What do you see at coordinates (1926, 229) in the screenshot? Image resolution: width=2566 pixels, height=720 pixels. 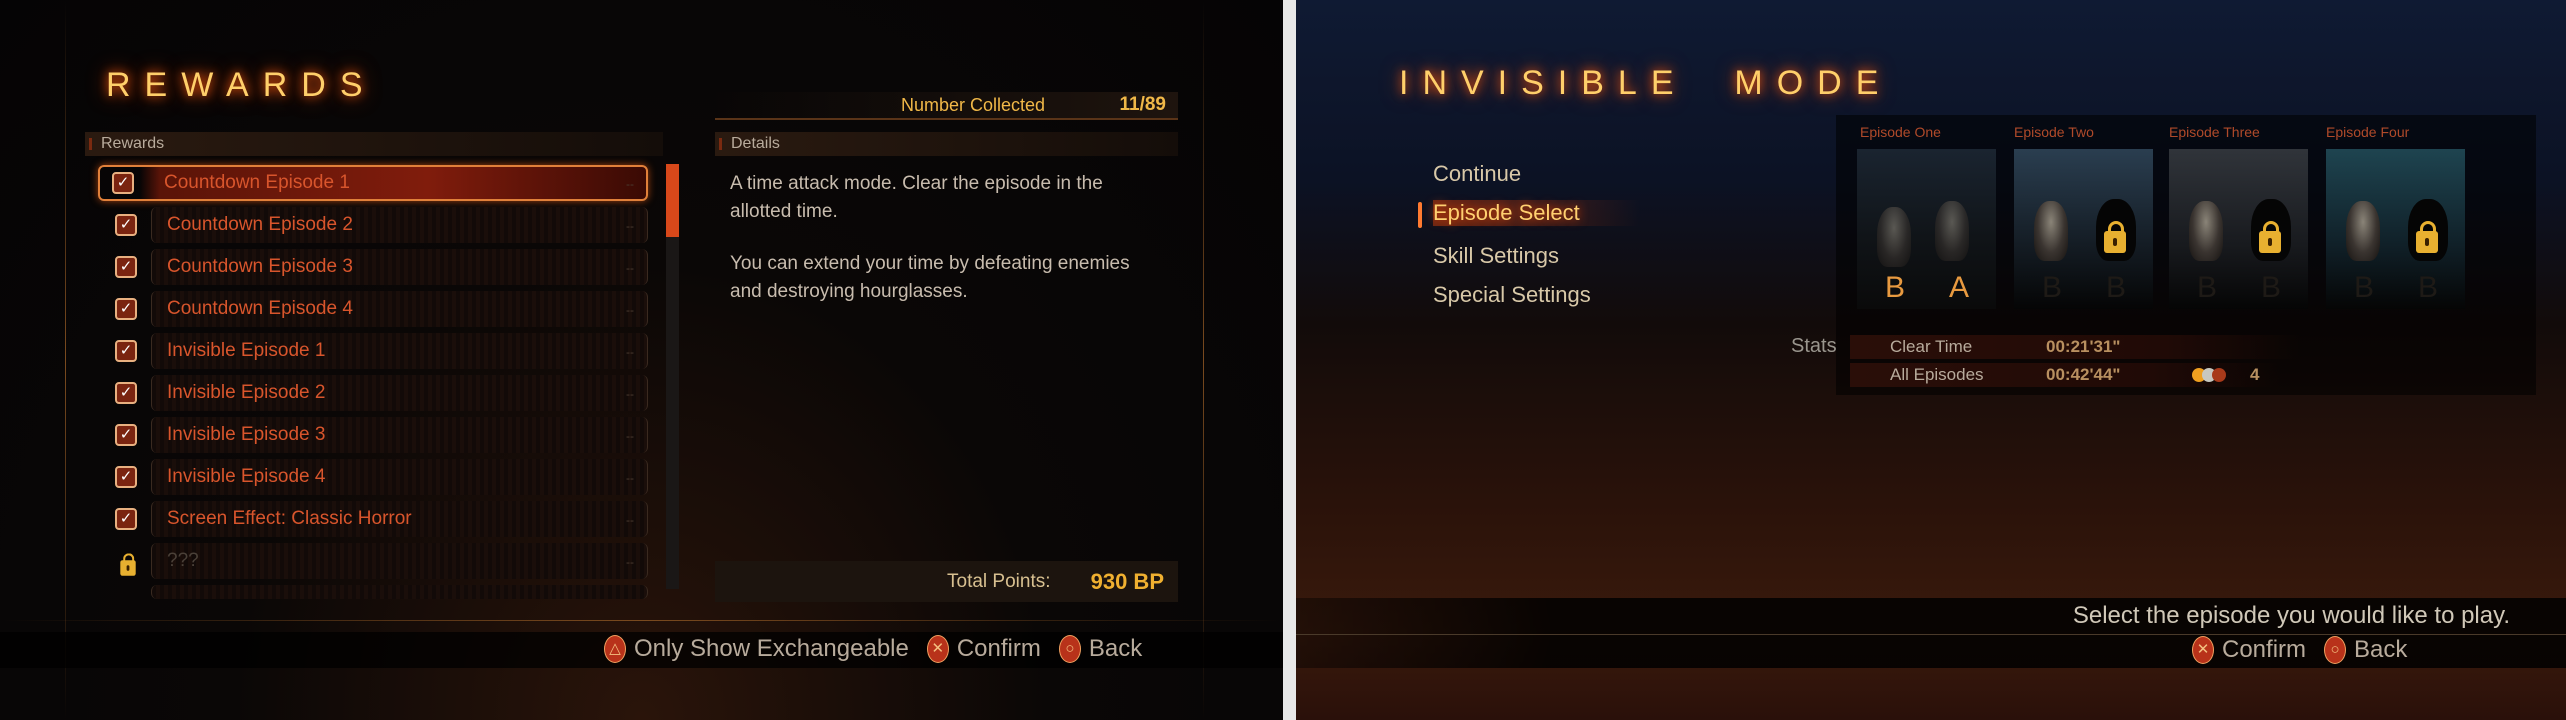 I see `episode-thumbnail: B A` at bounding box center [1926, 229].